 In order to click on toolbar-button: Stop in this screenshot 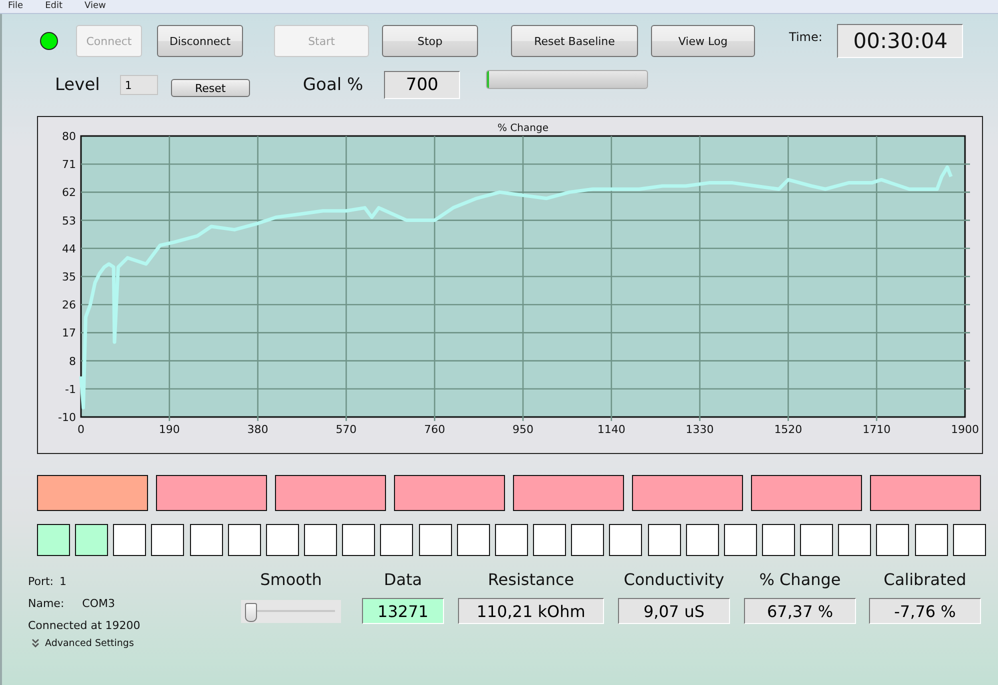, I will do `click(430, 41)`.